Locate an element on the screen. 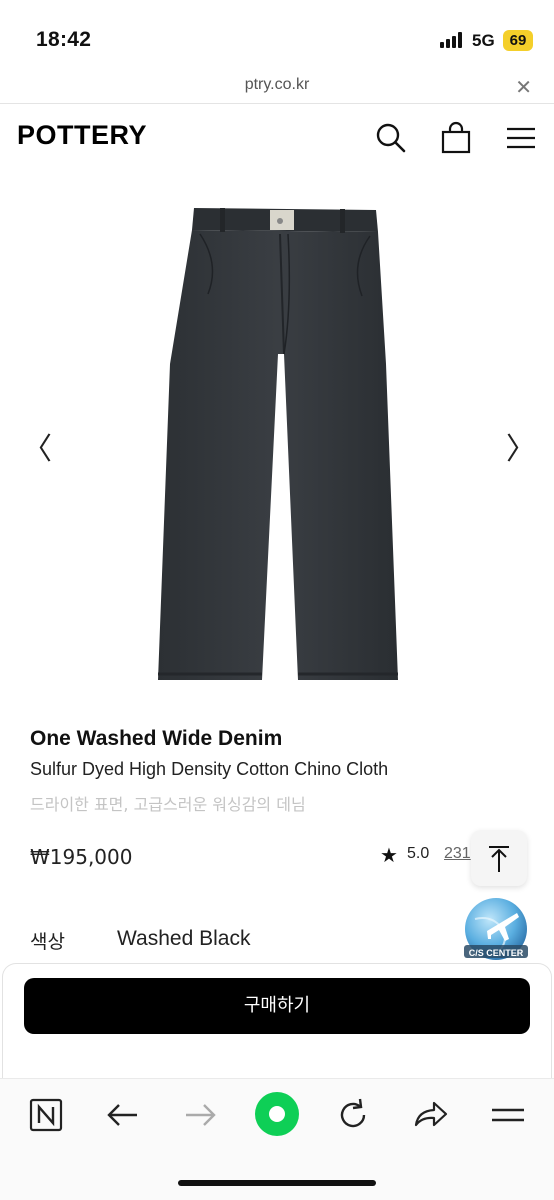 The height and width of the screenshot is (1200, 554). green-home-icon is located at coordinates (277, 1114).